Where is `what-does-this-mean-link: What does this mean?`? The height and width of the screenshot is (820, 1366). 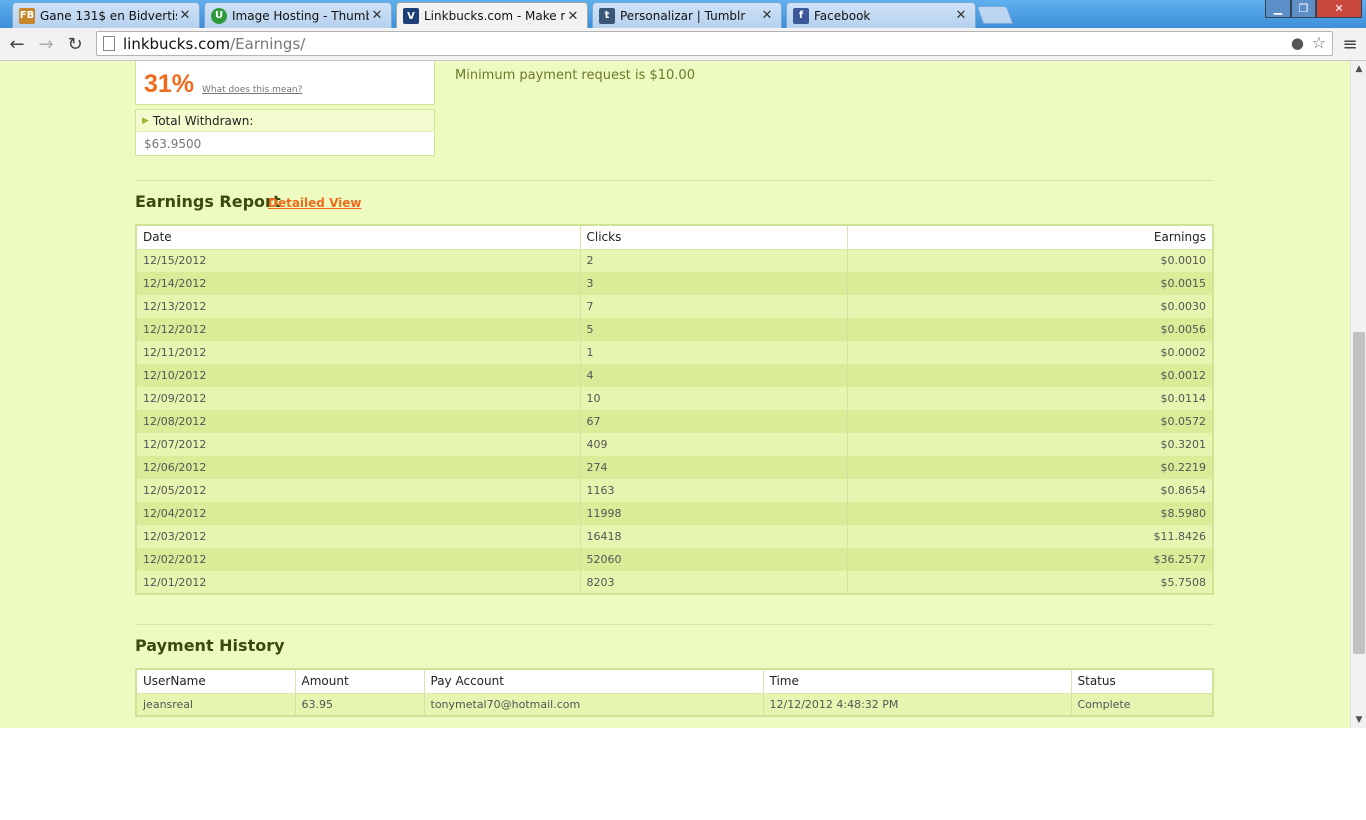
what-does-this-mean-link: What does this mean? is located at coordinates (252, 90).